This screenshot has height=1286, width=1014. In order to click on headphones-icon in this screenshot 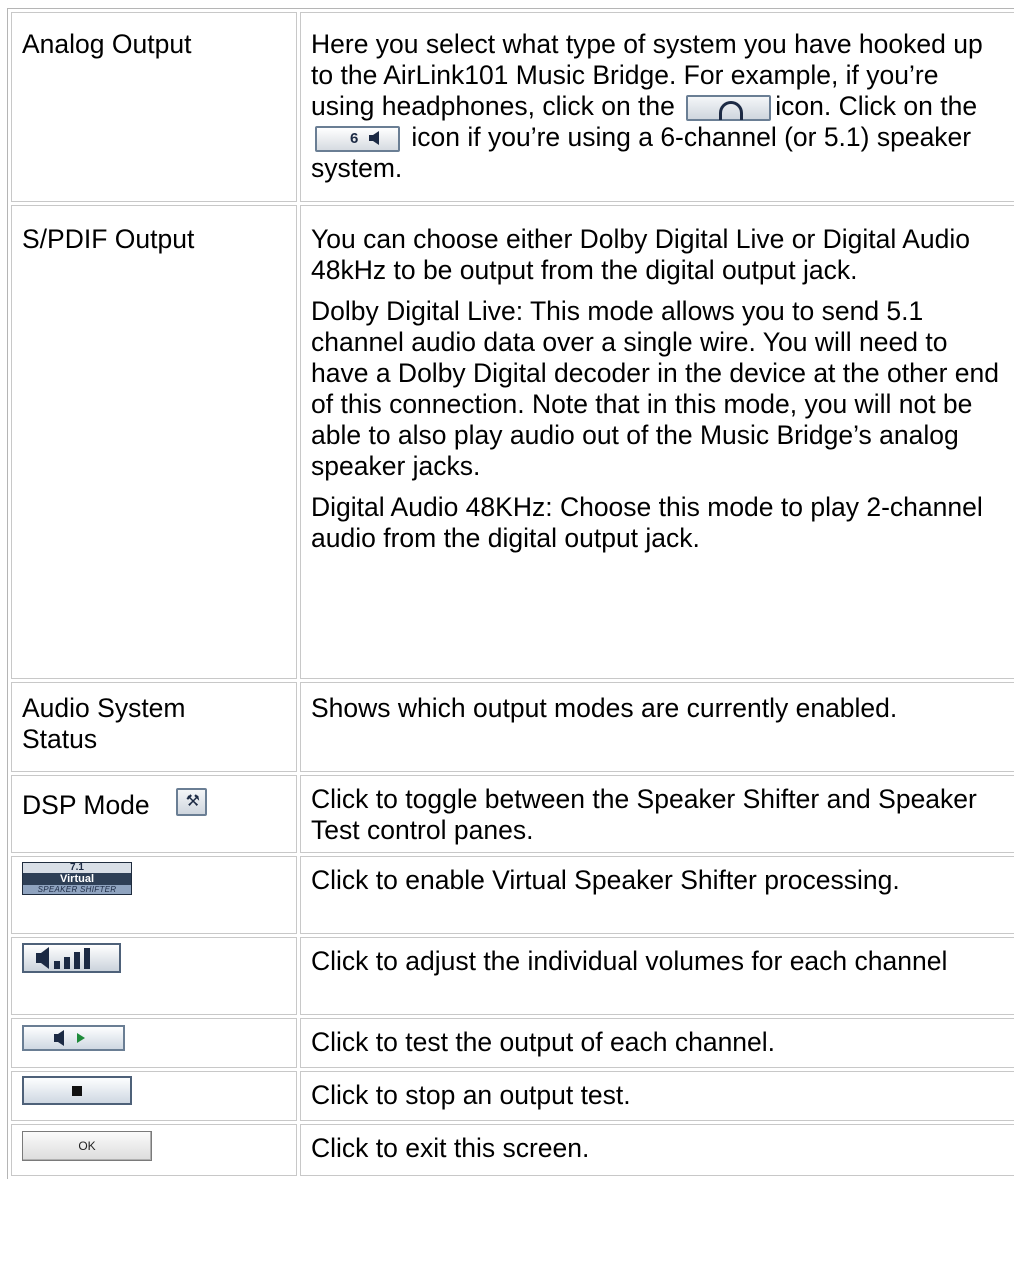, I will do `click(729, 108)`.